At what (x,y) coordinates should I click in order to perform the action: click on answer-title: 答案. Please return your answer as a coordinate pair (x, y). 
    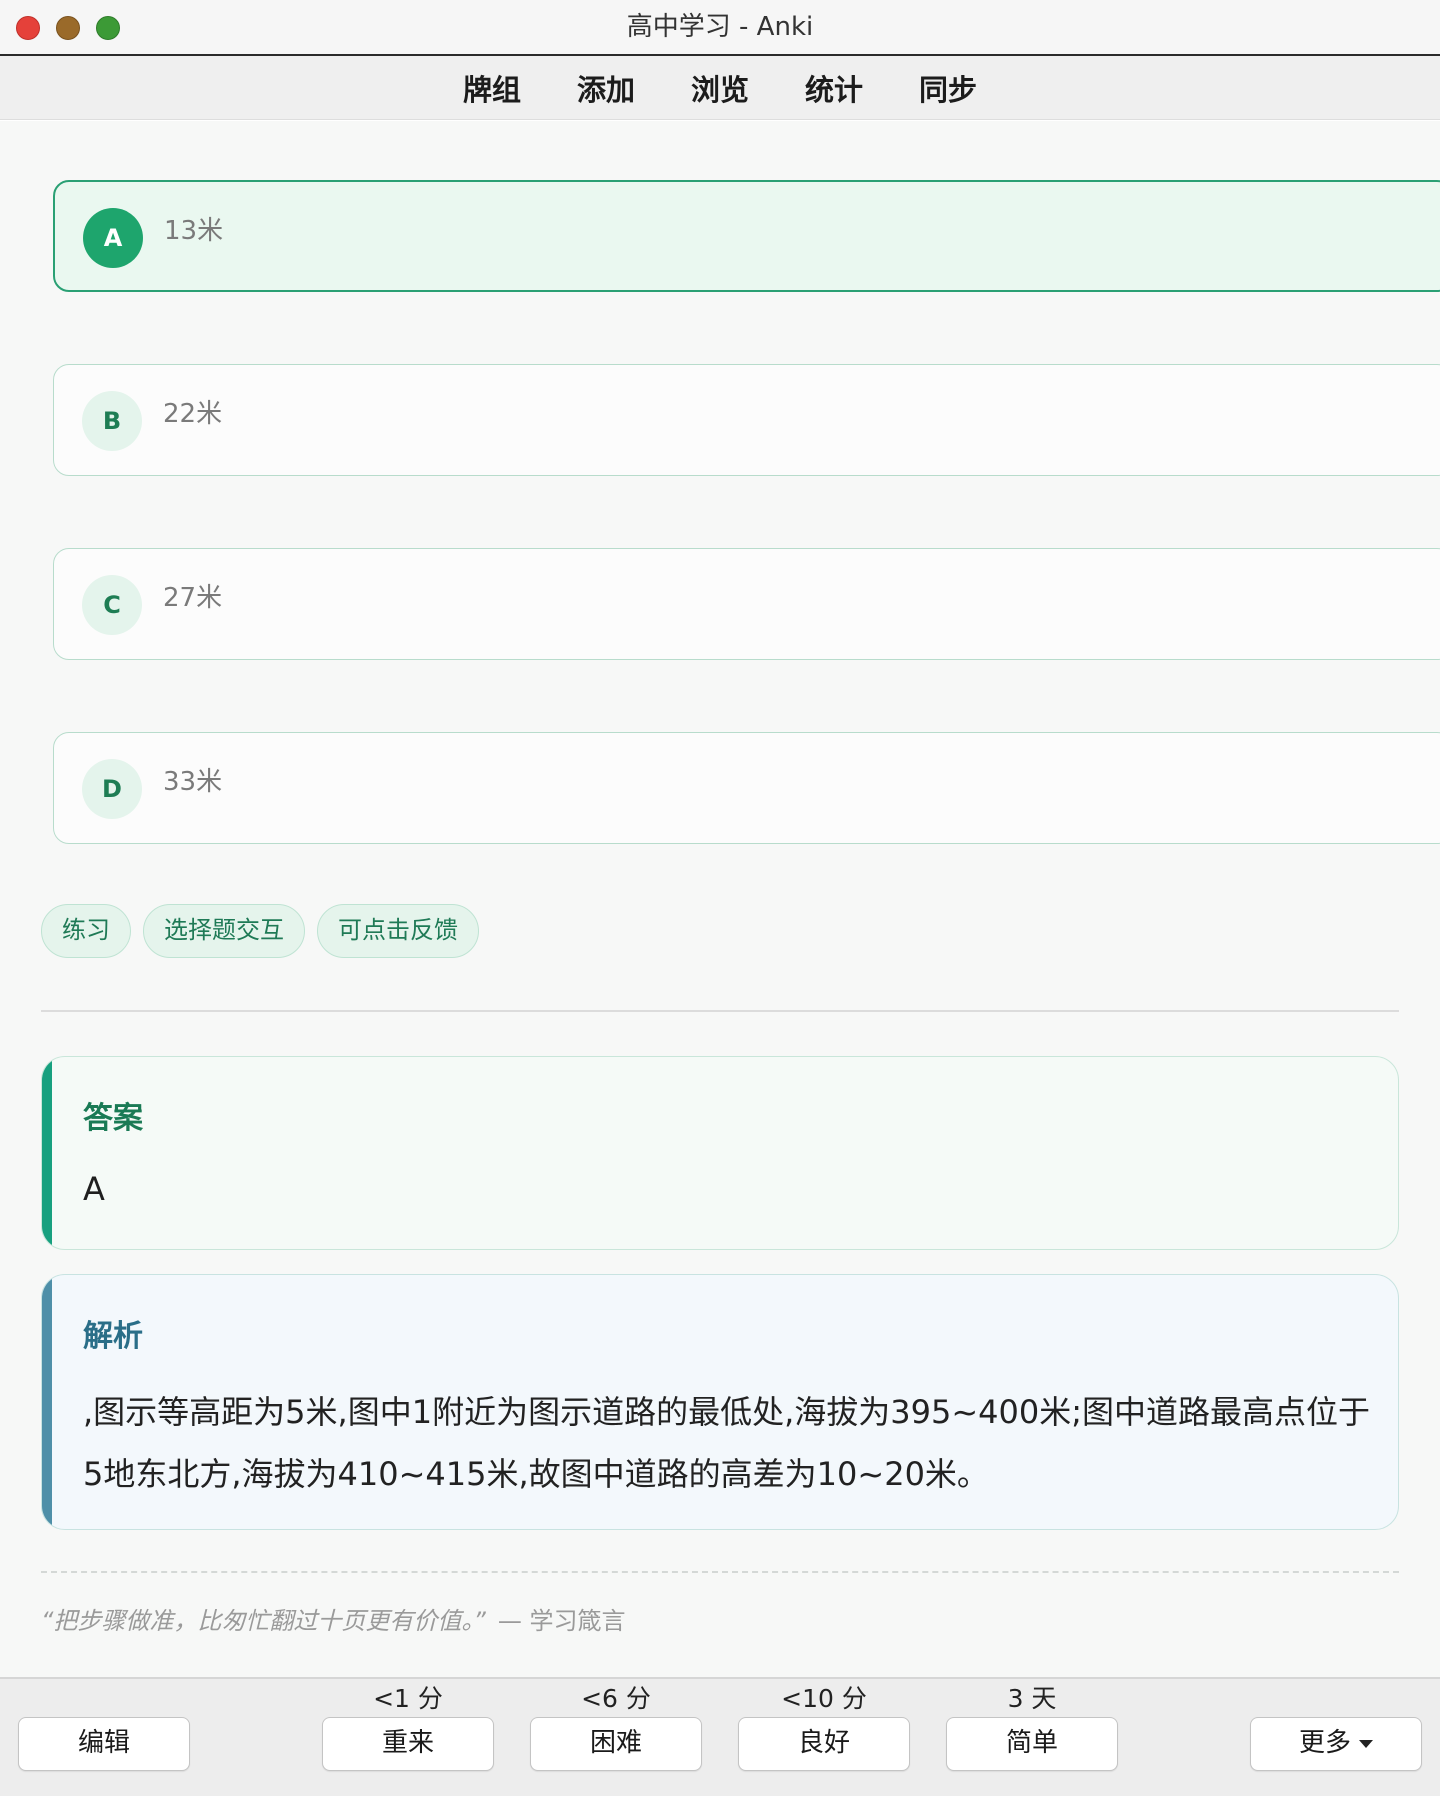
    Looking at the image, I should click on (113, 1118).